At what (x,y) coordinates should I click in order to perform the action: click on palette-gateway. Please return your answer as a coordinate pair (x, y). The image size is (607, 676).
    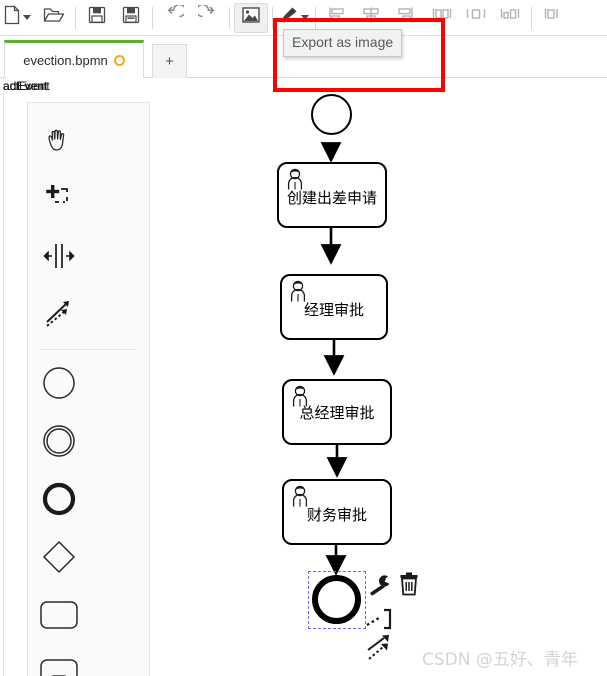
    Looking at the image, I should click on (58, 559).